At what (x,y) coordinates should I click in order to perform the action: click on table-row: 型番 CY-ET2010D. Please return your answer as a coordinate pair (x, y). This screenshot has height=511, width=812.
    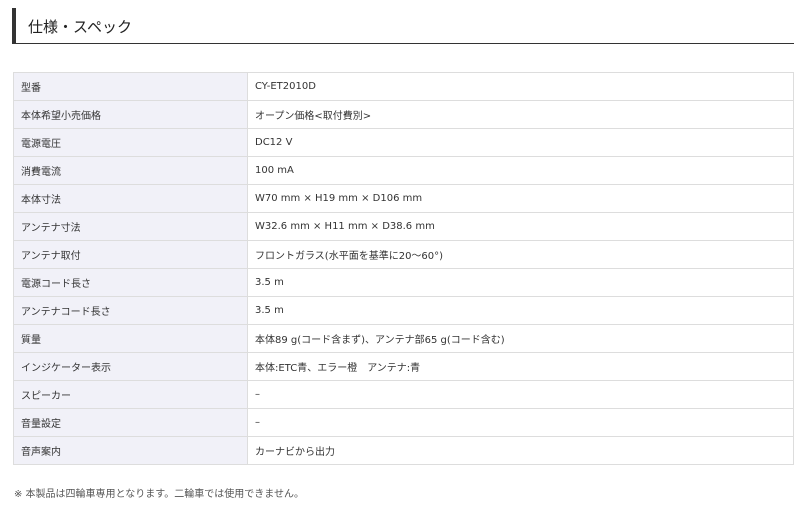
    Looking at the image, I should click on (403, 86).